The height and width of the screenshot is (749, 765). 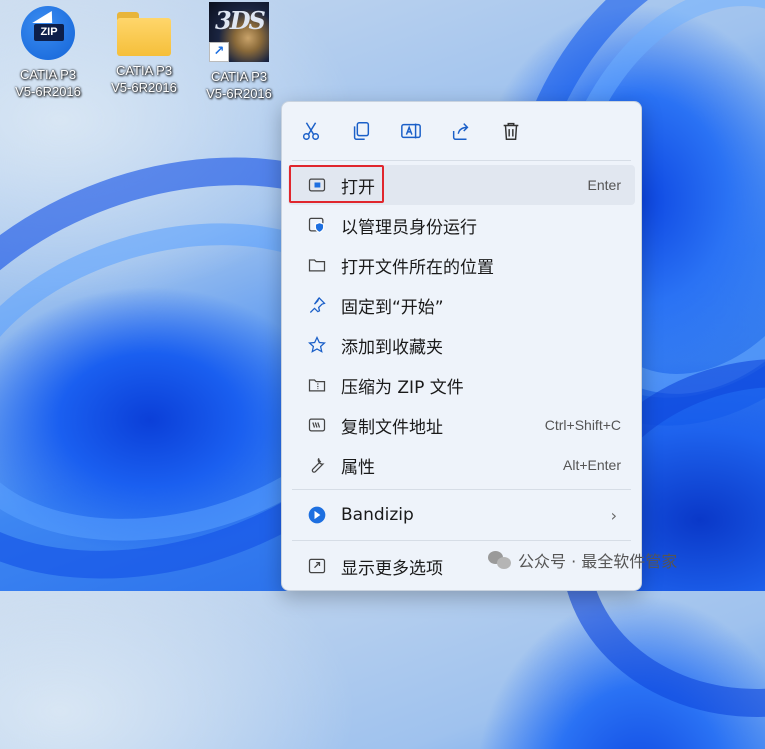 I want to click on menu-item-properties: 属性 Alt+Enter, so click(x=461, y=465).